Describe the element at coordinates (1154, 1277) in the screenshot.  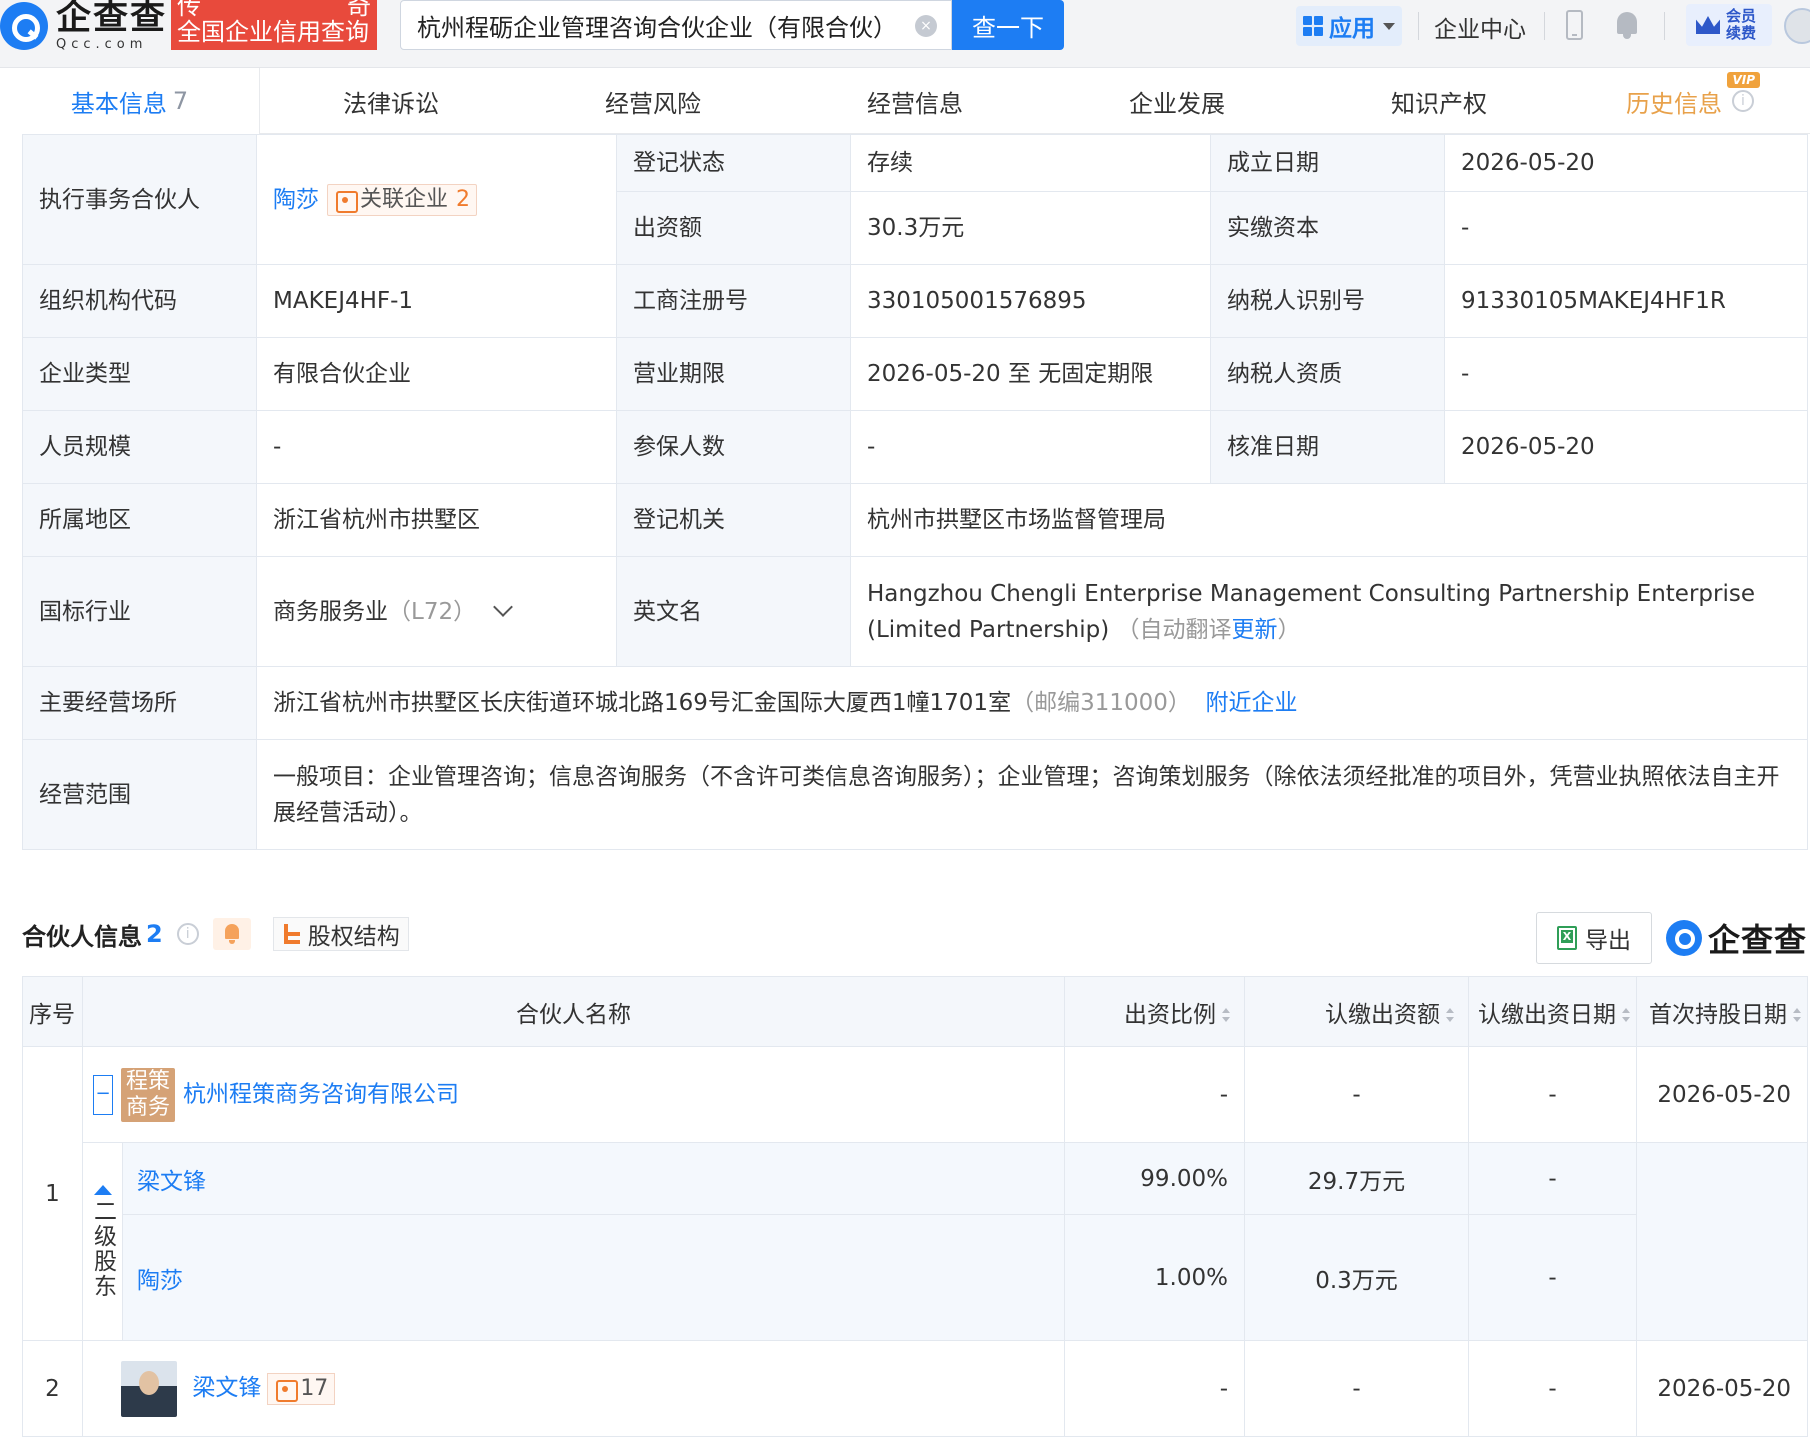
I see `ratio-value: 1.00%` at that location.